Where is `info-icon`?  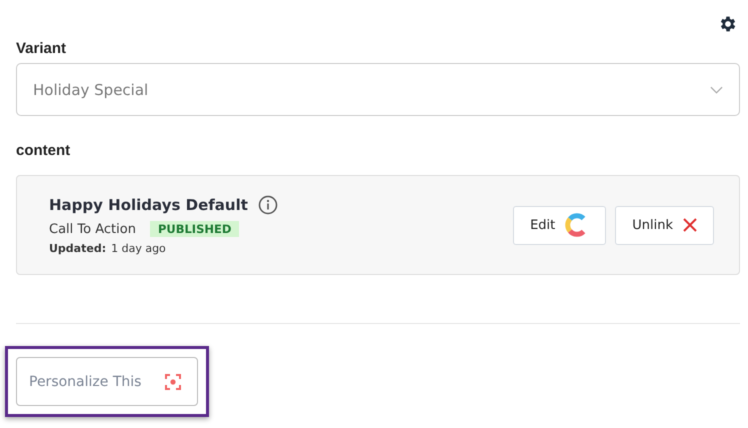 info-icon is located at coordinates (268, 205).